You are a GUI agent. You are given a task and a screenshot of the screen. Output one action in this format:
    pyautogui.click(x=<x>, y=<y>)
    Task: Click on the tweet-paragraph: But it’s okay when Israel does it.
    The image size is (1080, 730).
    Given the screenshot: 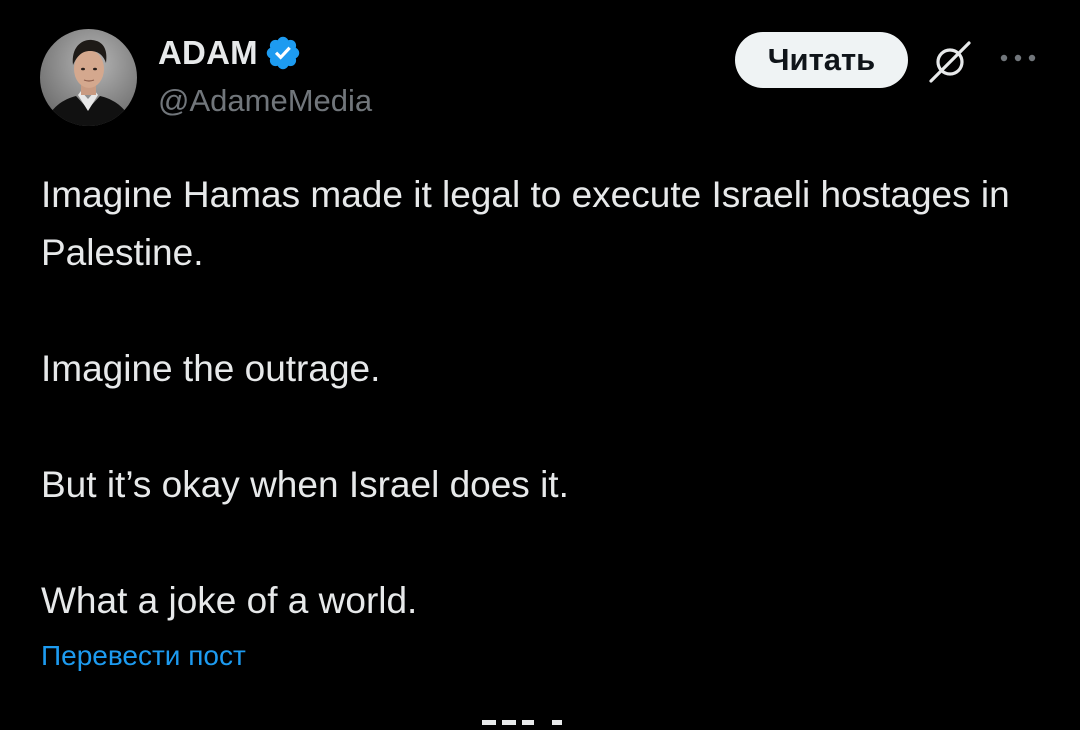 What is the action you would take?
    pyautogui.click(x=305, y=484)
    